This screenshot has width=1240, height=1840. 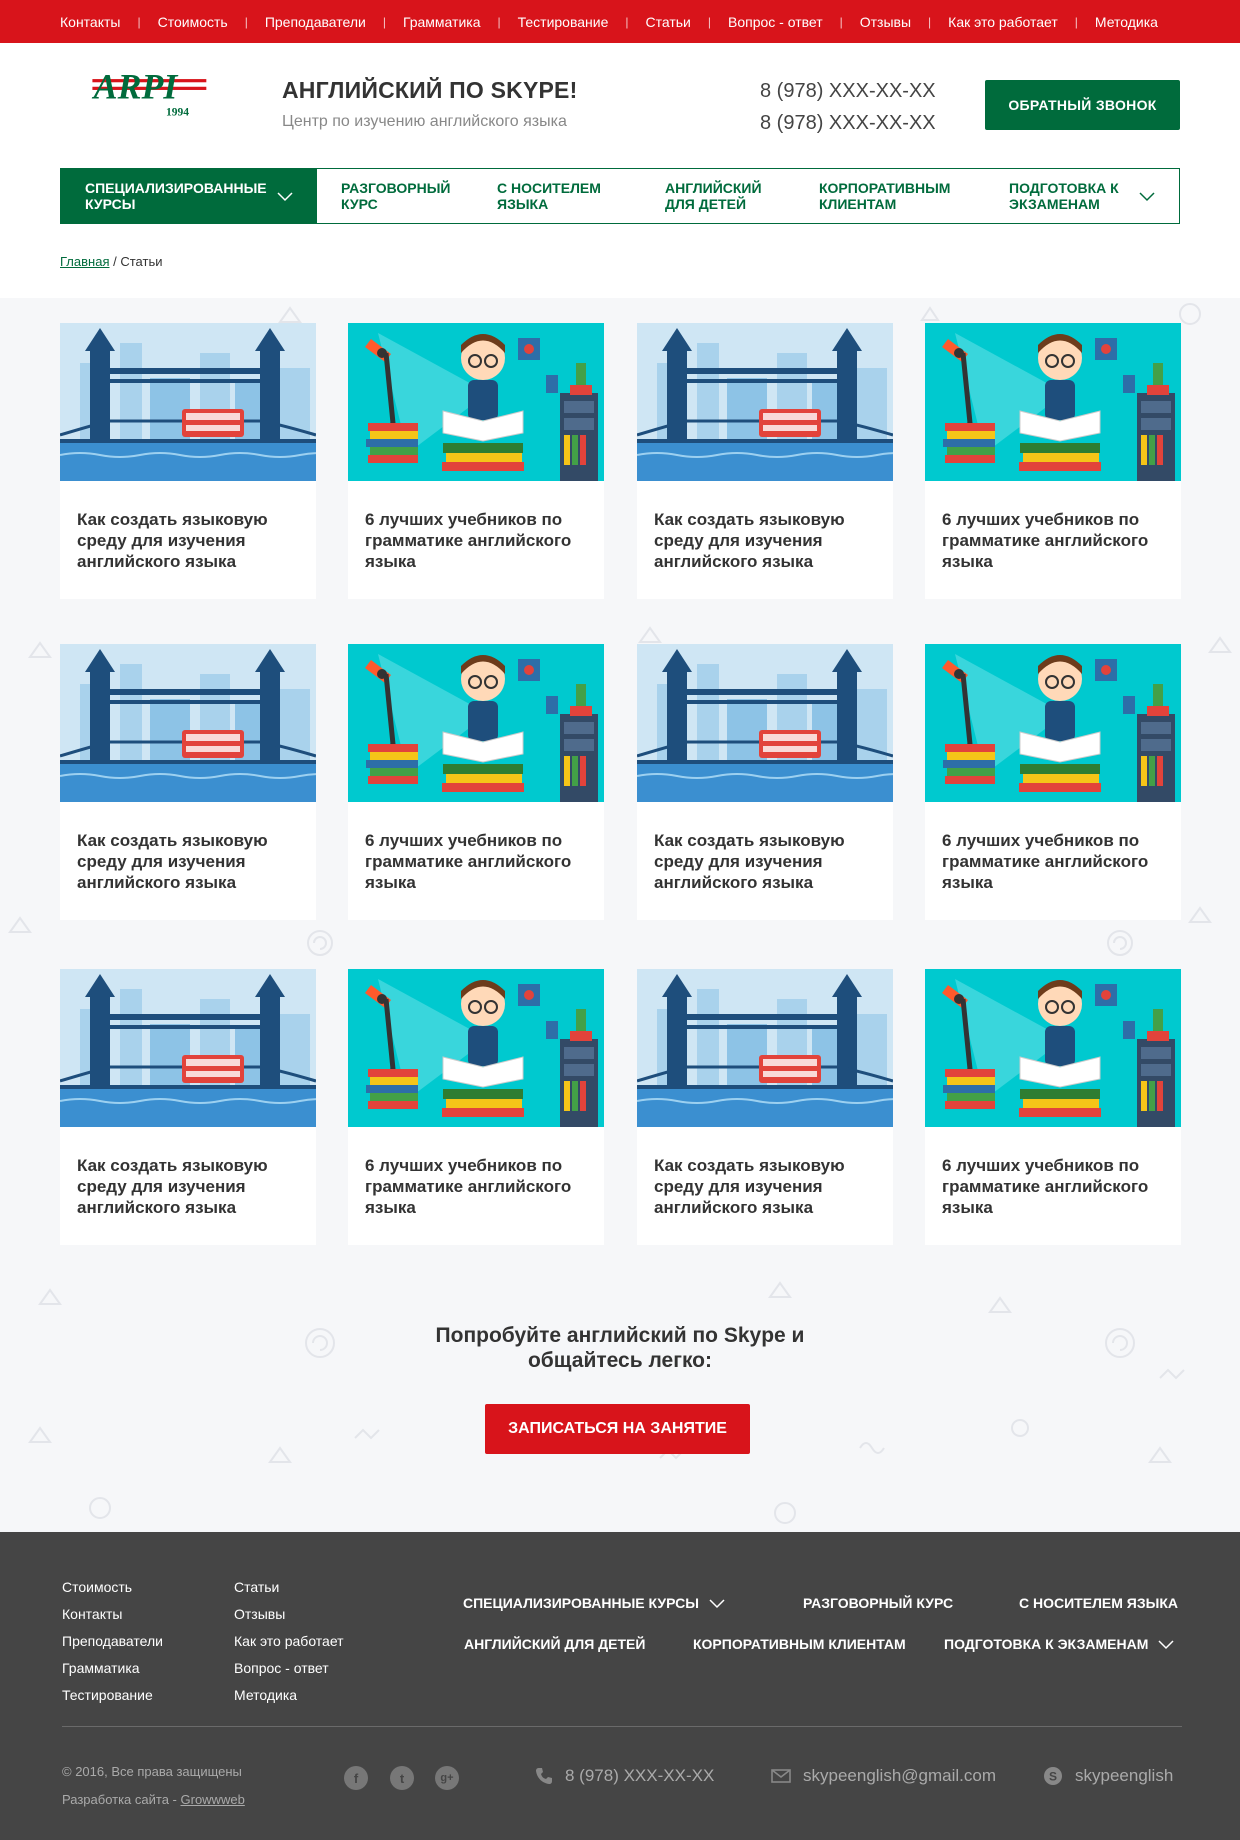 I want to click on topbar-link-testing: Тестирование, so click(x=563, y=22).